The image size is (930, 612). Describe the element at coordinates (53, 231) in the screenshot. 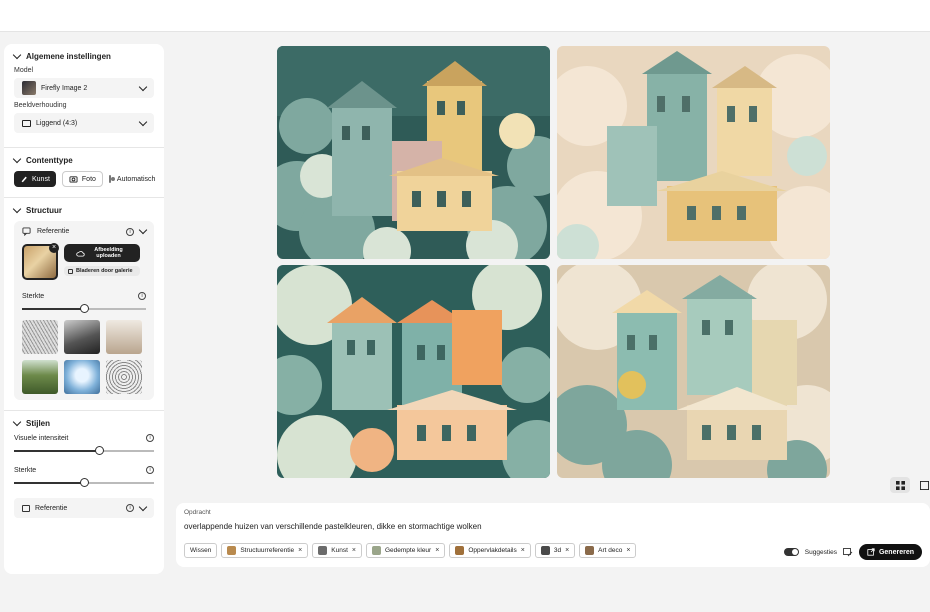

I see `reference-label: Referentie` at that location.